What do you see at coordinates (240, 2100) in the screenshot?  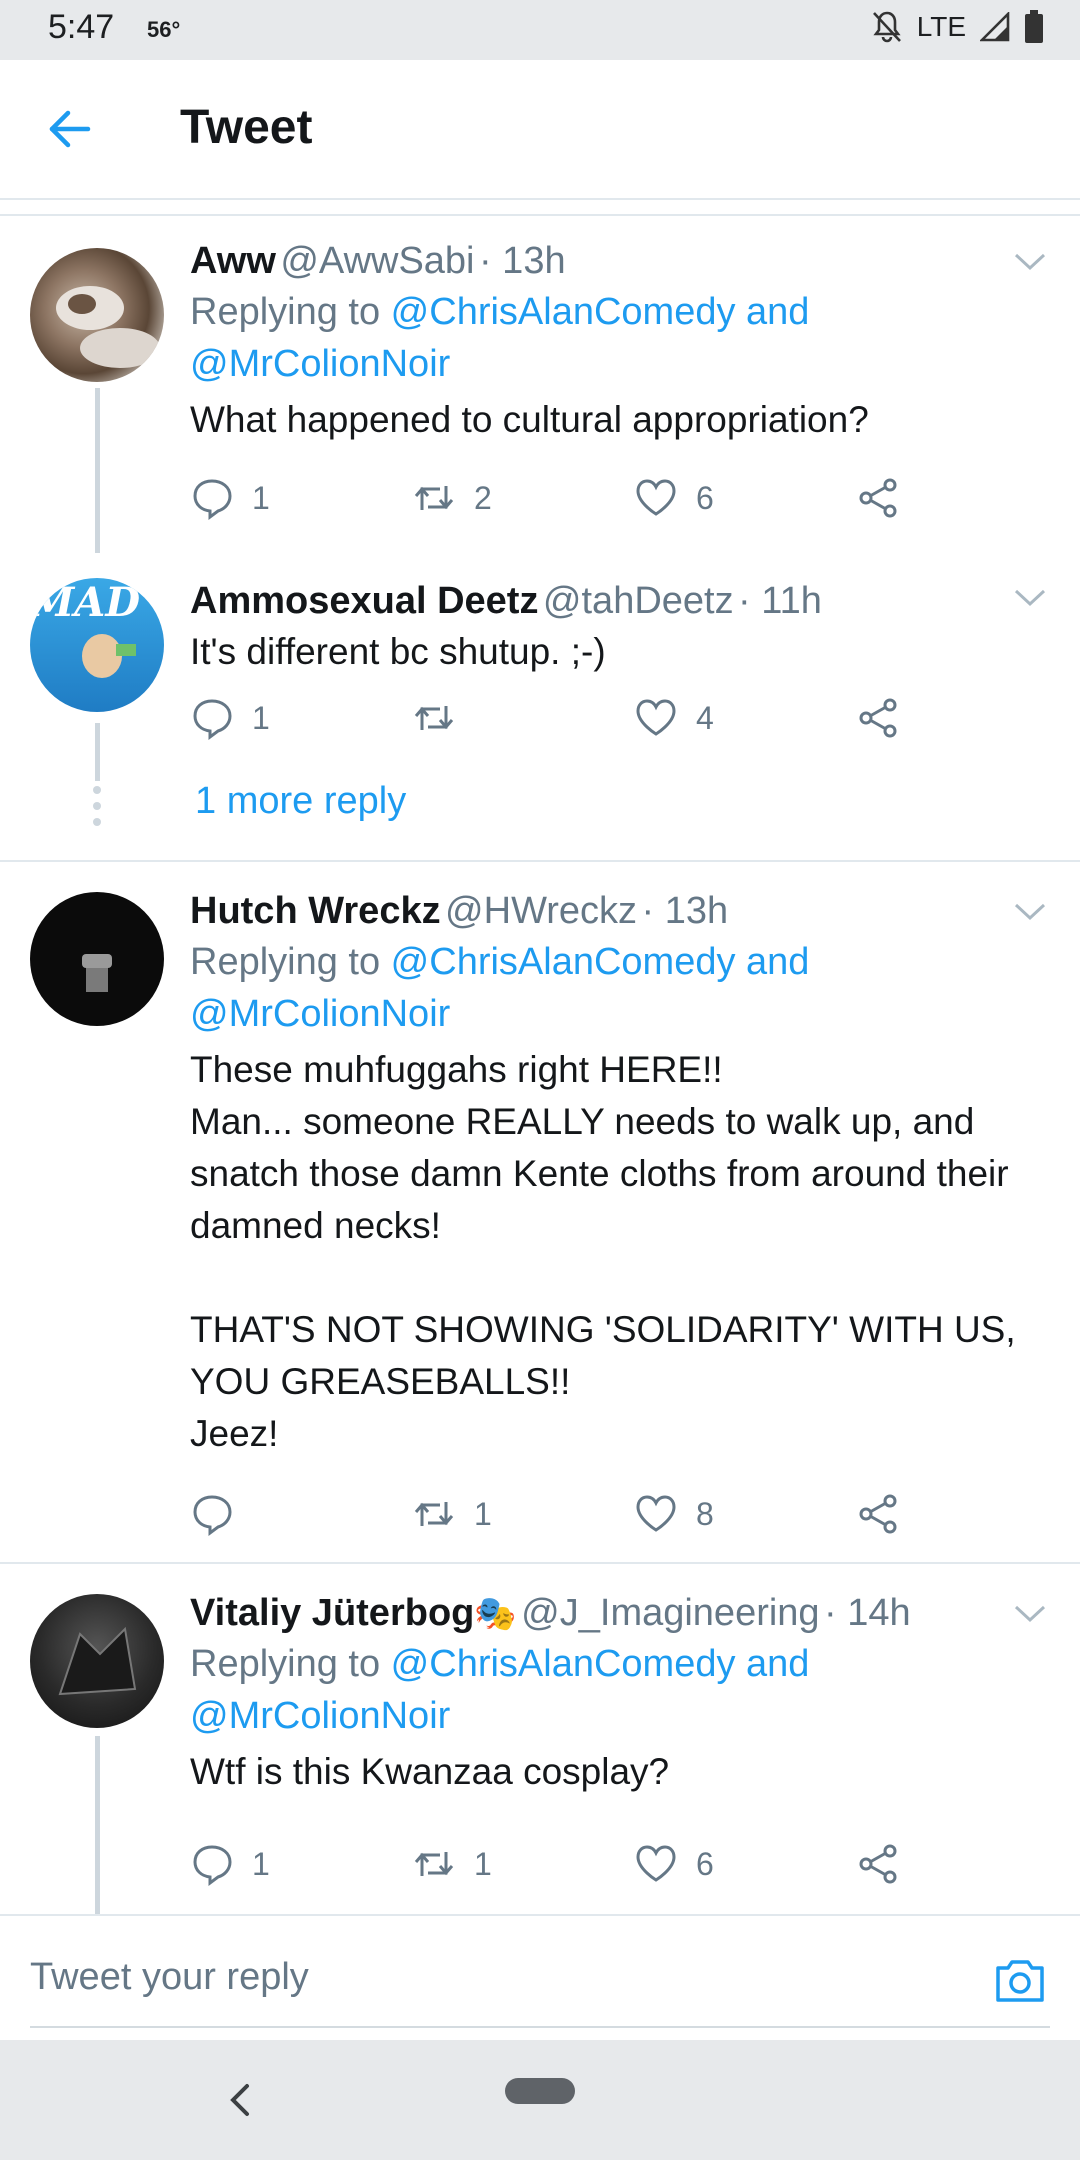 I see `nav-back-icon` at bounding box center [240, 2100].